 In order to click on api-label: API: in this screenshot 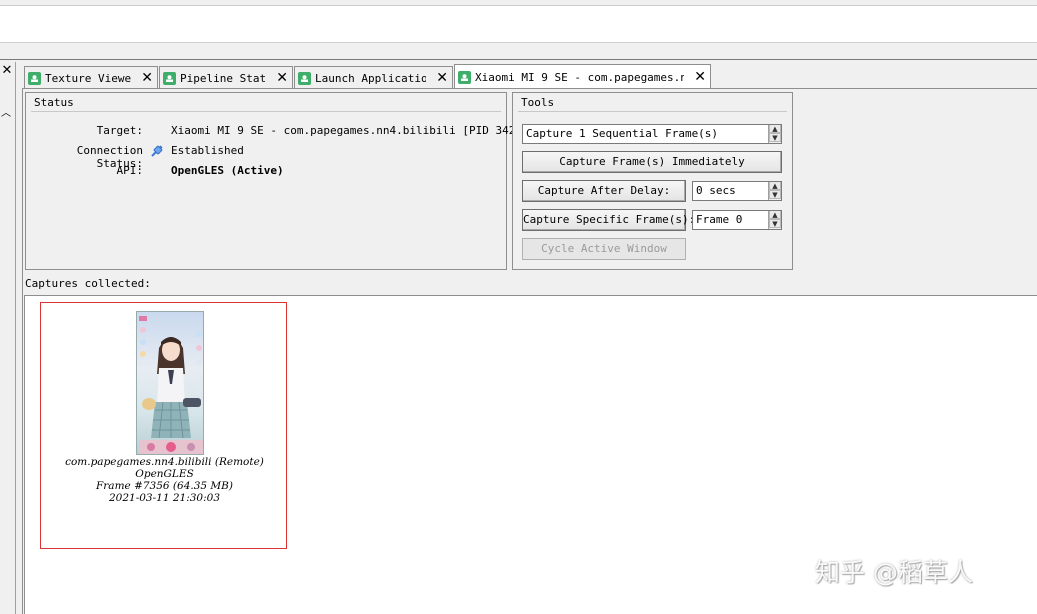, I will do `click(130, 170)`.